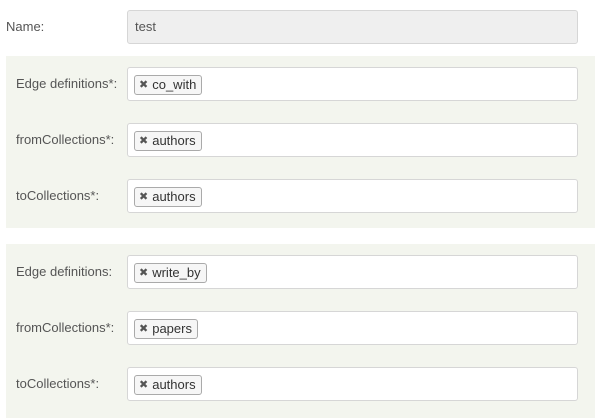 The width and height of the screenshot is (595, 418). Describe the element at coordinates (174, 84) in the screenshot. I see `tag-label: co_with` at that location.